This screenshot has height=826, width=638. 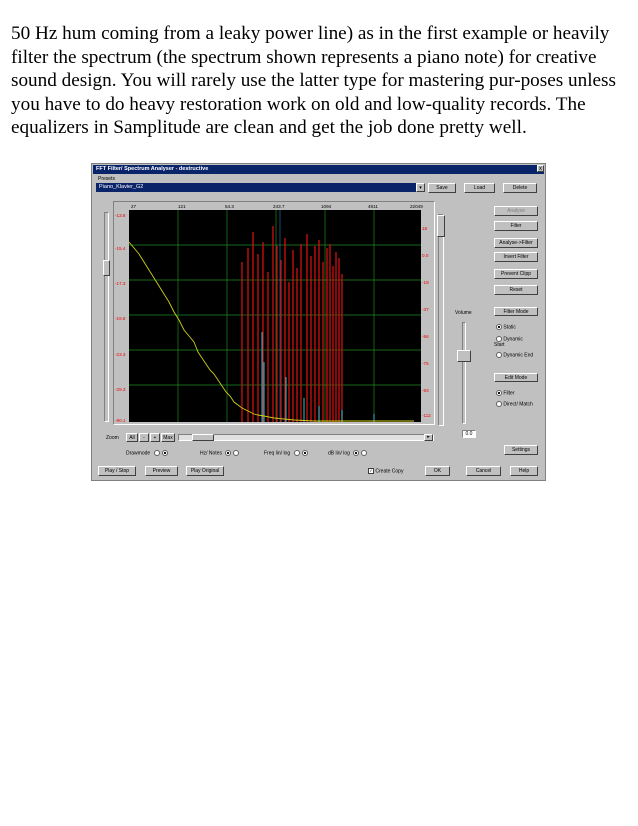 What do you see at coordinates (306, 437) in the screenshot?
I see `horizontal-scrollbar` at bounding box center [306, 437].